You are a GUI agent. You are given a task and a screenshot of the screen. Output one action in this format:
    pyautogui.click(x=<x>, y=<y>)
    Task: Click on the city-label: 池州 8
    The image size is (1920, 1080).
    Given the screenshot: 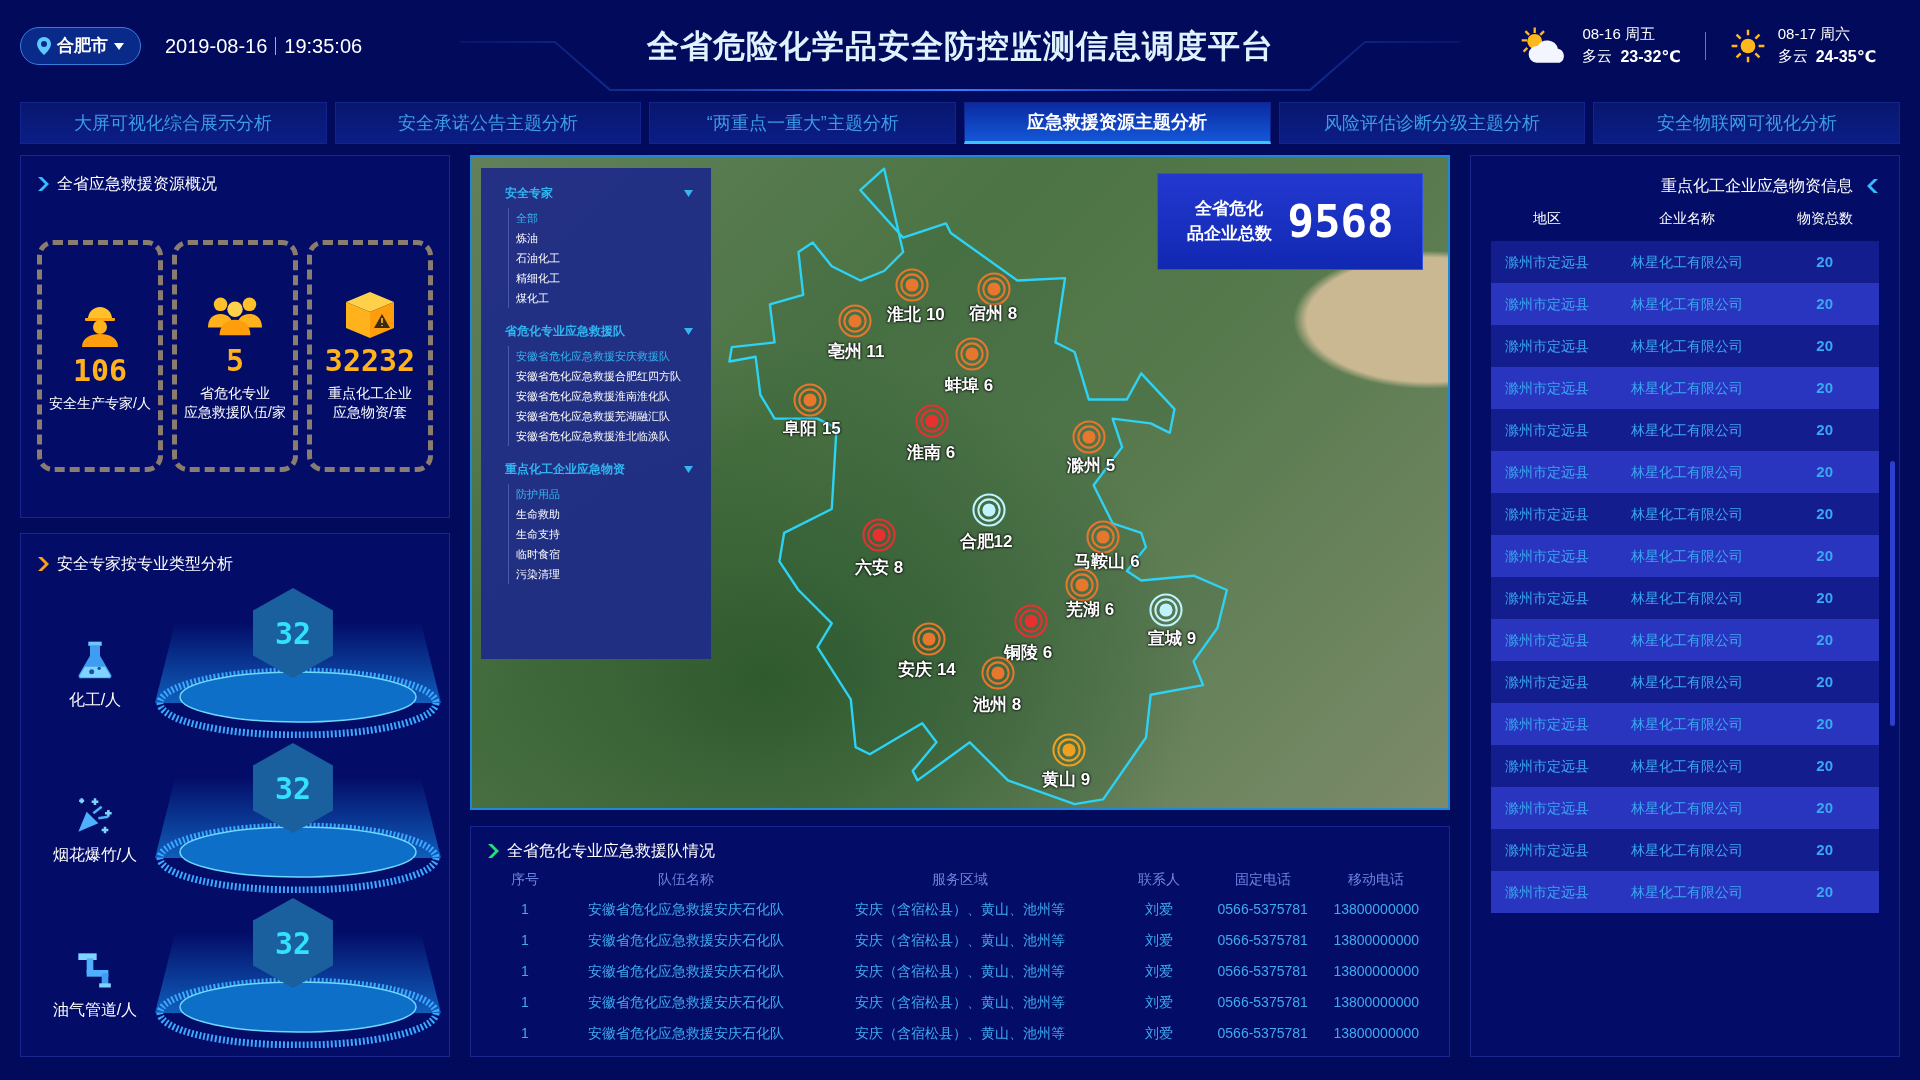 What is the action you would take?
    pyautogui.click(x=997, y=705)
    